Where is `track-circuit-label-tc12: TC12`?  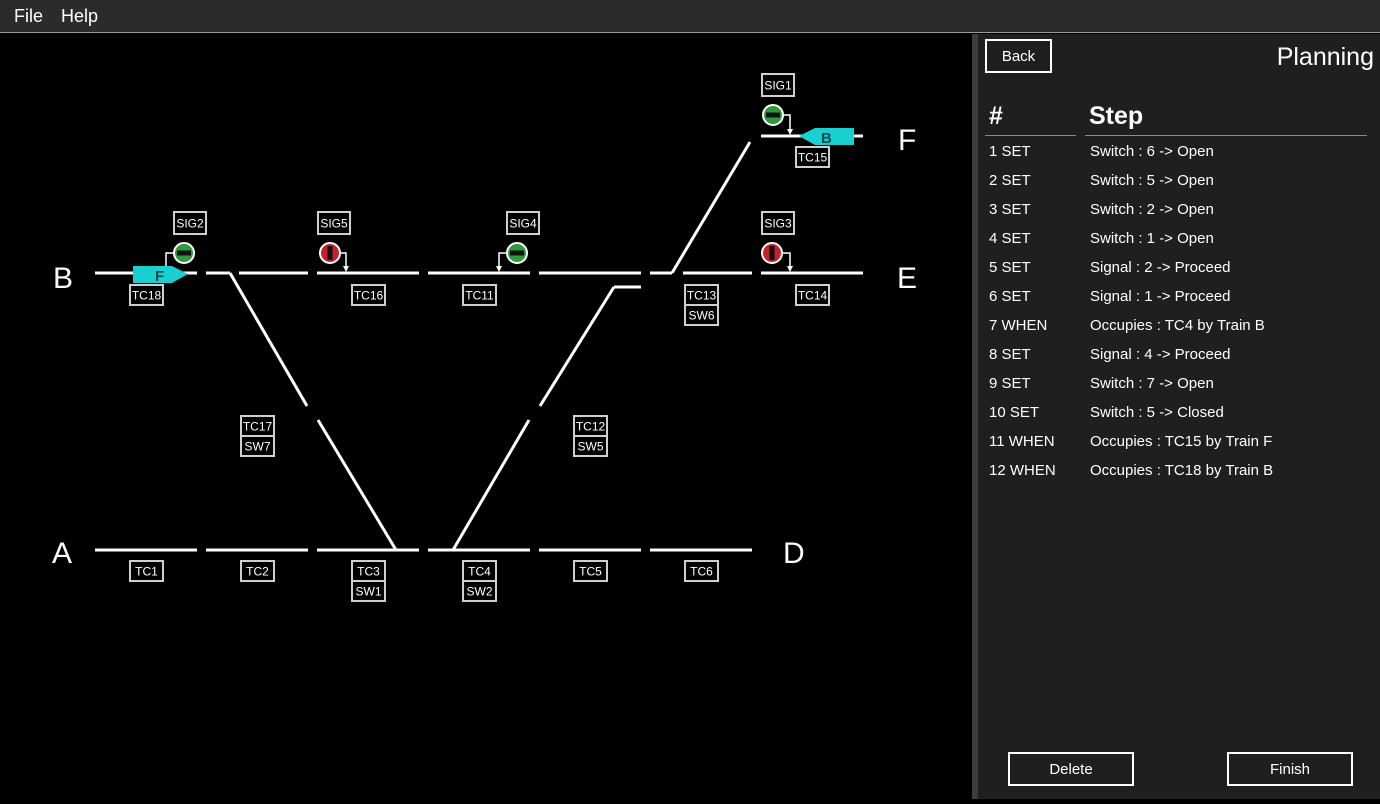 track-circuit-label-tc12: TC12 is located at coordinates (590, 426).